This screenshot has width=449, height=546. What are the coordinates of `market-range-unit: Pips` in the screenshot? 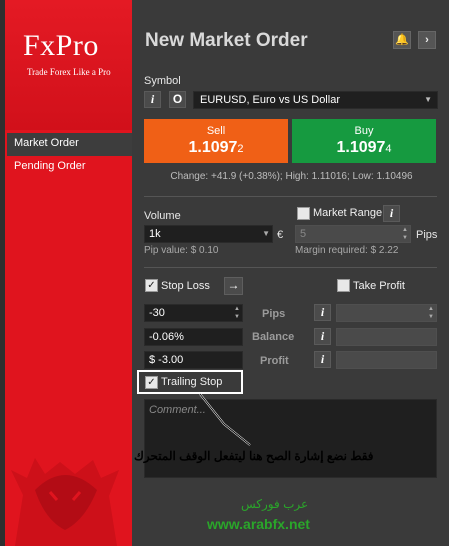 It's located at (427, 235).